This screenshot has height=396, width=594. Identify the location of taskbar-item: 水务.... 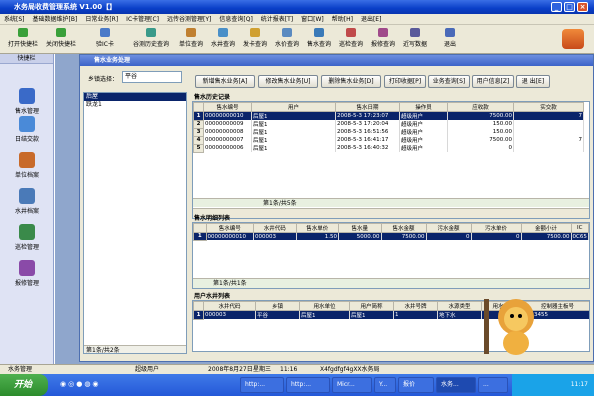
(456, 385).